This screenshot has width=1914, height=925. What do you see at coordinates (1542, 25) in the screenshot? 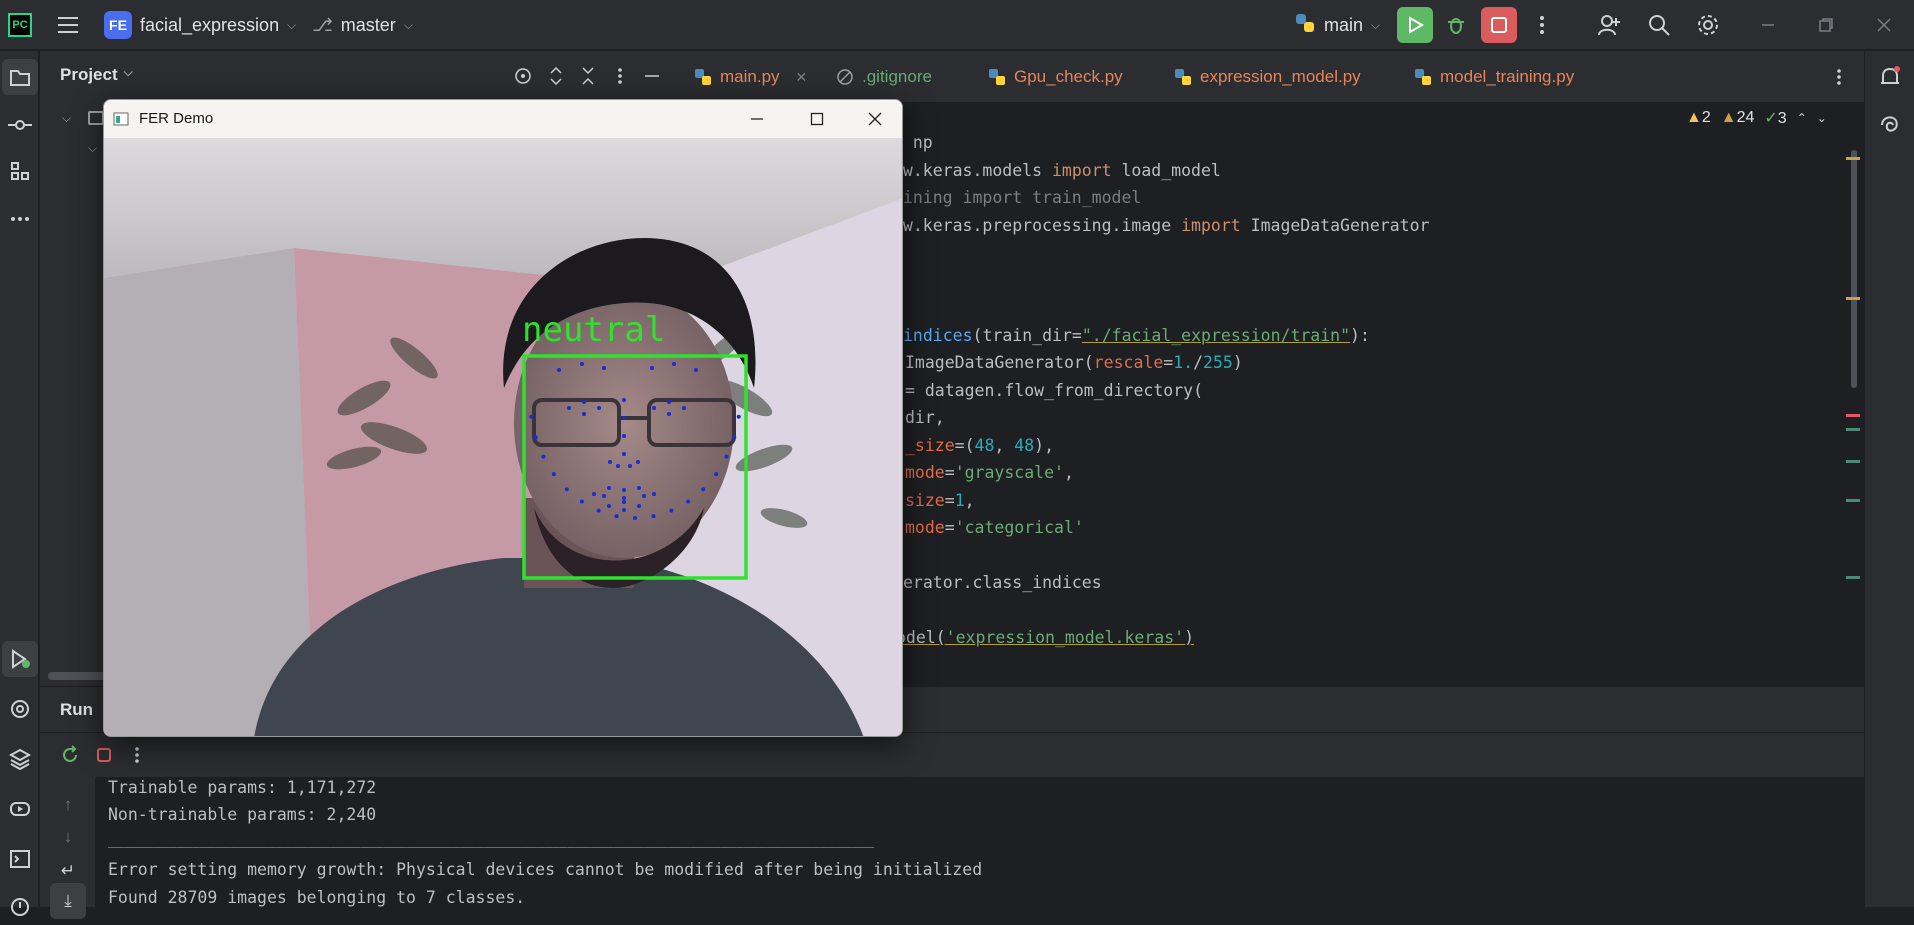
I see `more-actions-icon` at bounding box center [1542, 25].